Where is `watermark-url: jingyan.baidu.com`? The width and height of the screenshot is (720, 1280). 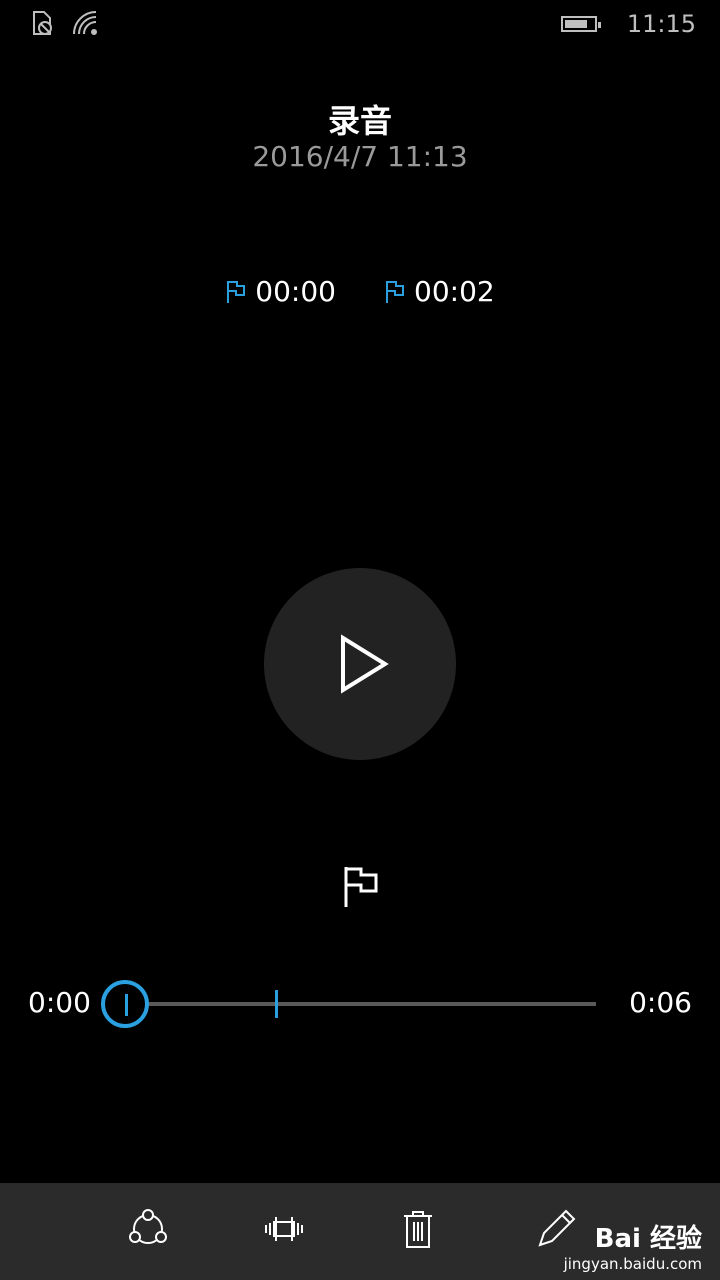
watermark-url: jingyan.baidu.com is located at coordinates (632, 1264).